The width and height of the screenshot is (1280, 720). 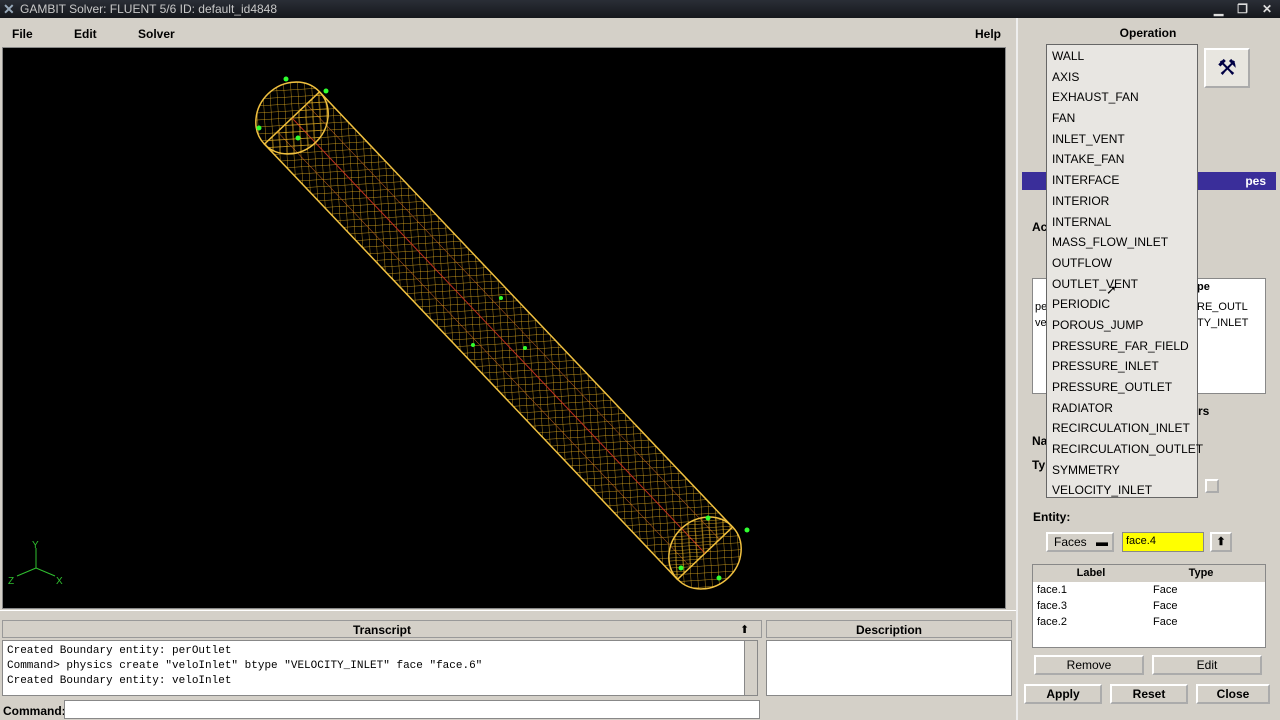 What do you see at coordinates (1125, 449) in the screenshot?
I see `dropdown-option: RECIRCULATION_OUTLET` at bounding box center [1125, 449].